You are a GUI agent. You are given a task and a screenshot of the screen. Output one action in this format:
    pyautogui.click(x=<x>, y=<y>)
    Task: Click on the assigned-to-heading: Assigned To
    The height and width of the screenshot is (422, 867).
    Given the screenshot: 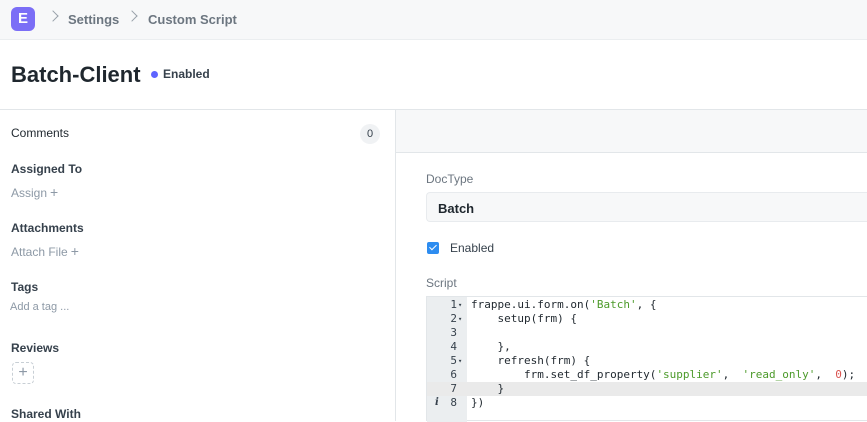 What is the action you would take?
    pyautogui.click(x=47, y=169)
    